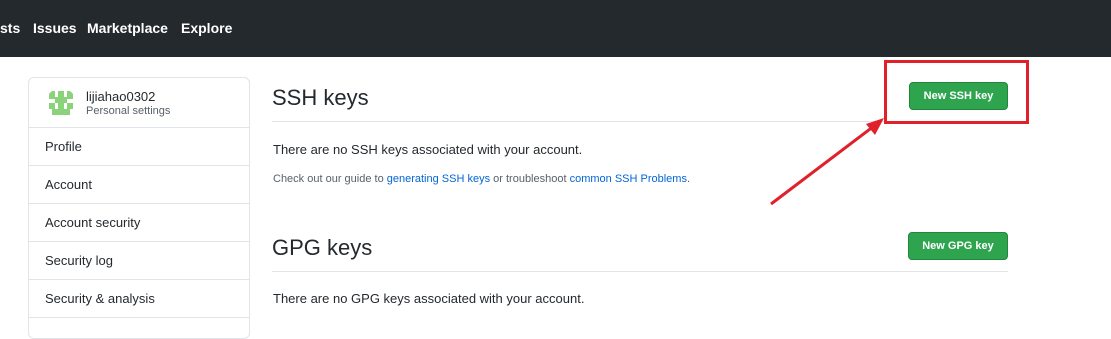 The height and width of the screenshot is (339, 1111). I want to click on nav-gists-link: sts, so click(10, 28).